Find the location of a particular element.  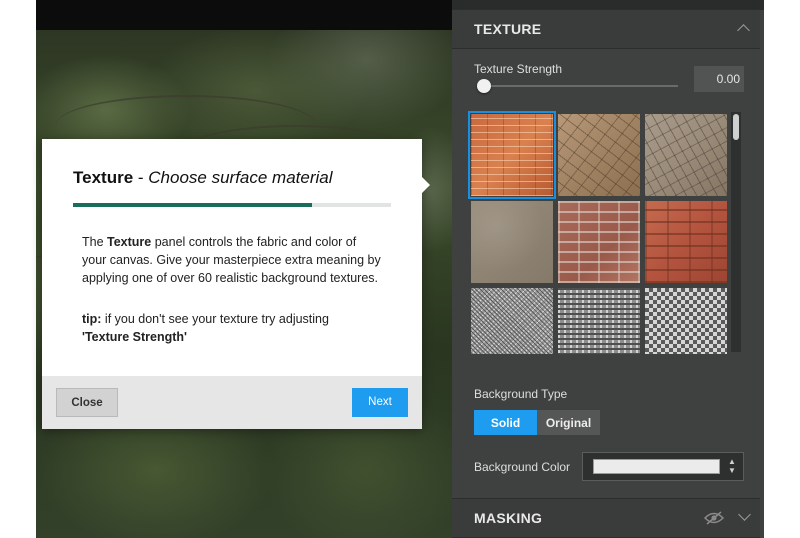

texture-tile-cracked-stone is located at coordinates (686, 155).